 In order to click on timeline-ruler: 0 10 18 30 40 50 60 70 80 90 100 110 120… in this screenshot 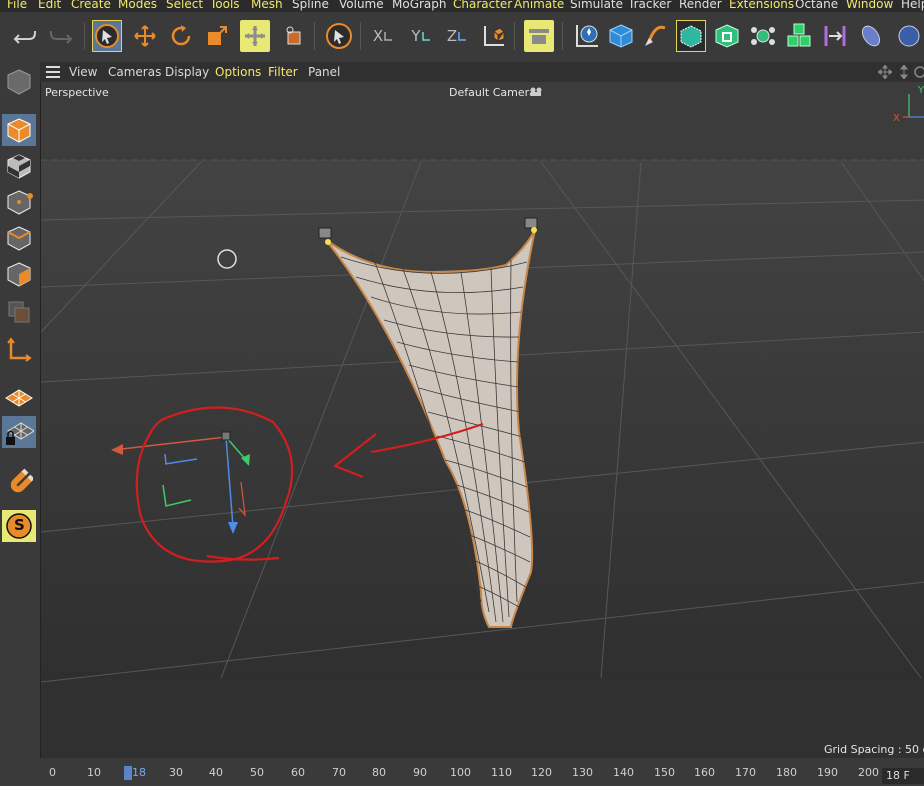, I will do `click(482, 772)`.